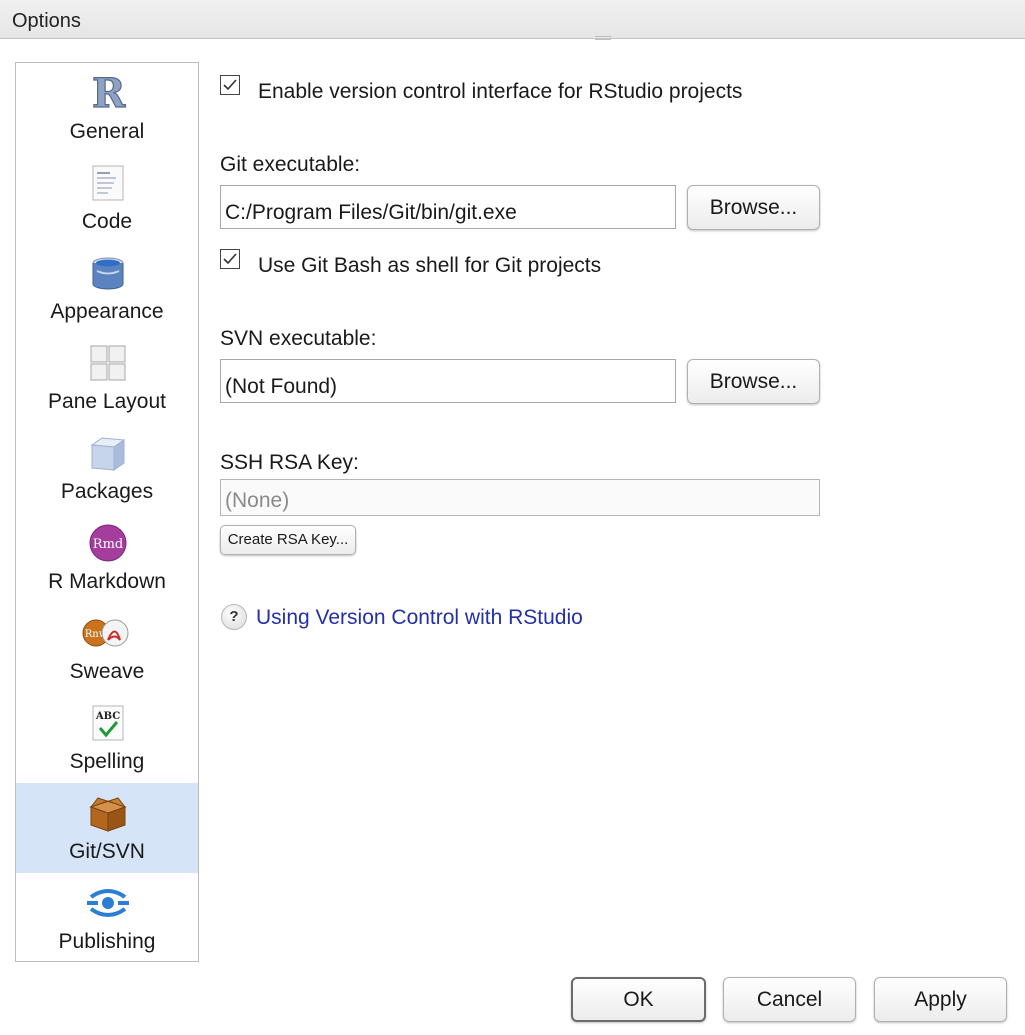  Describe the element at coordinates (448, 207) in the screenshot. I see `git-executable-field` at that location.